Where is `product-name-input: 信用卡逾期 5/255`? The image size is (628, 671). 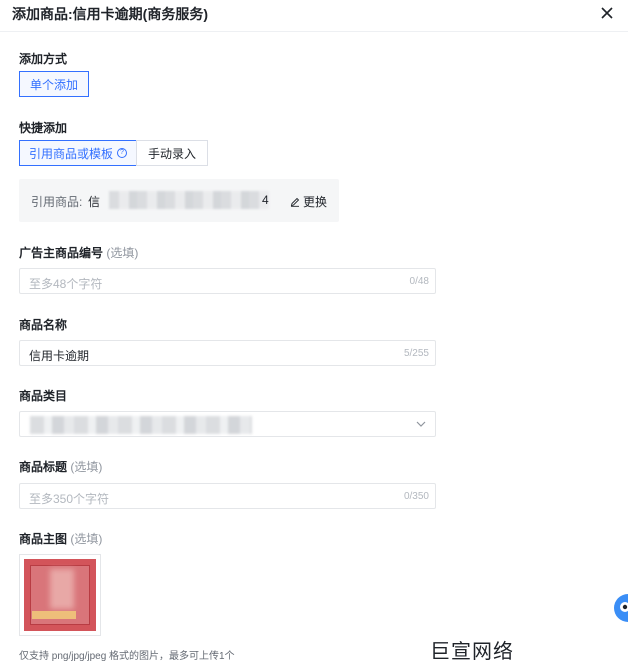 product-name-input: 信用卡逾期 5/255 is located at coordinates (227, 353).